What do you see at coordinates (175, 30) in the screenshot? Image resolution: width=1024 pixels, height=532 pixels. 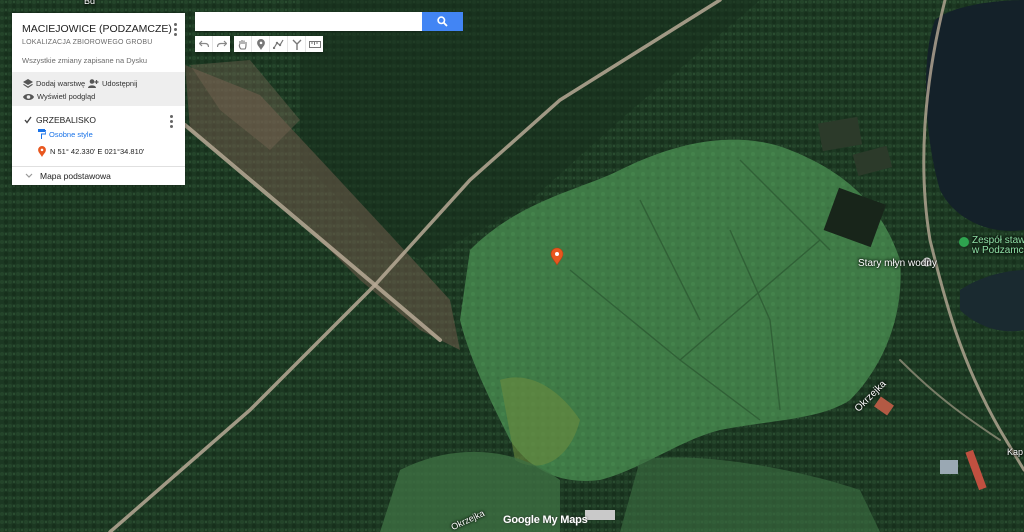 I see `map-options-icon` at bounding box center [175, 30].